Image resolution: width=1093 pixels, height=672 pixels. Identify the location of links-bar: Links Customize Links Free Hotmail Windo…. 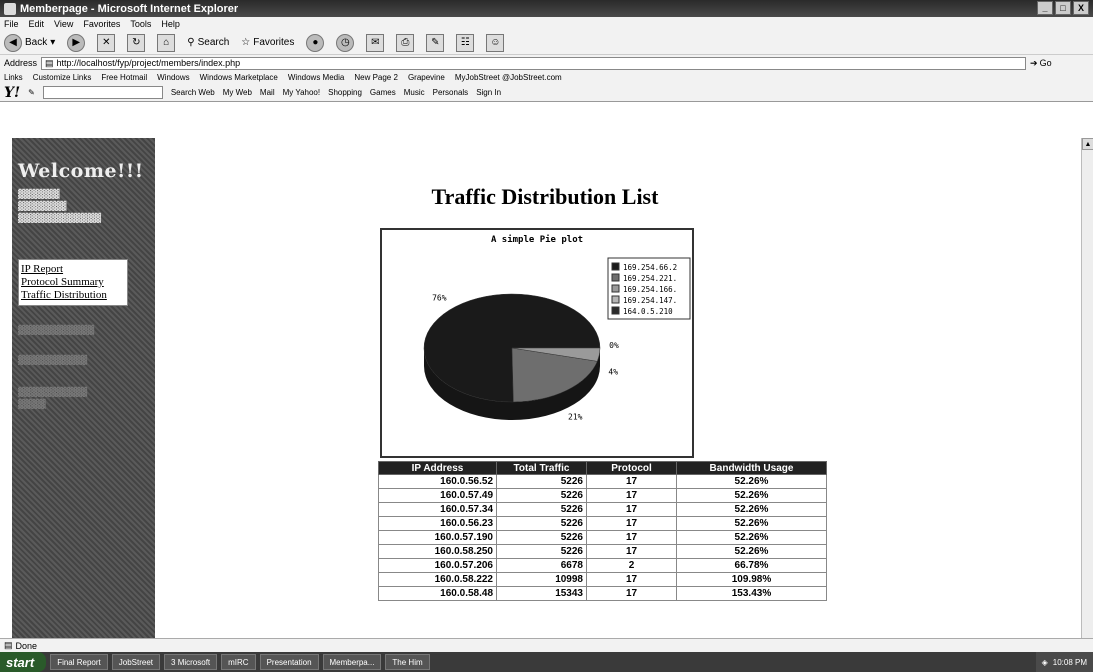
(546, 77).